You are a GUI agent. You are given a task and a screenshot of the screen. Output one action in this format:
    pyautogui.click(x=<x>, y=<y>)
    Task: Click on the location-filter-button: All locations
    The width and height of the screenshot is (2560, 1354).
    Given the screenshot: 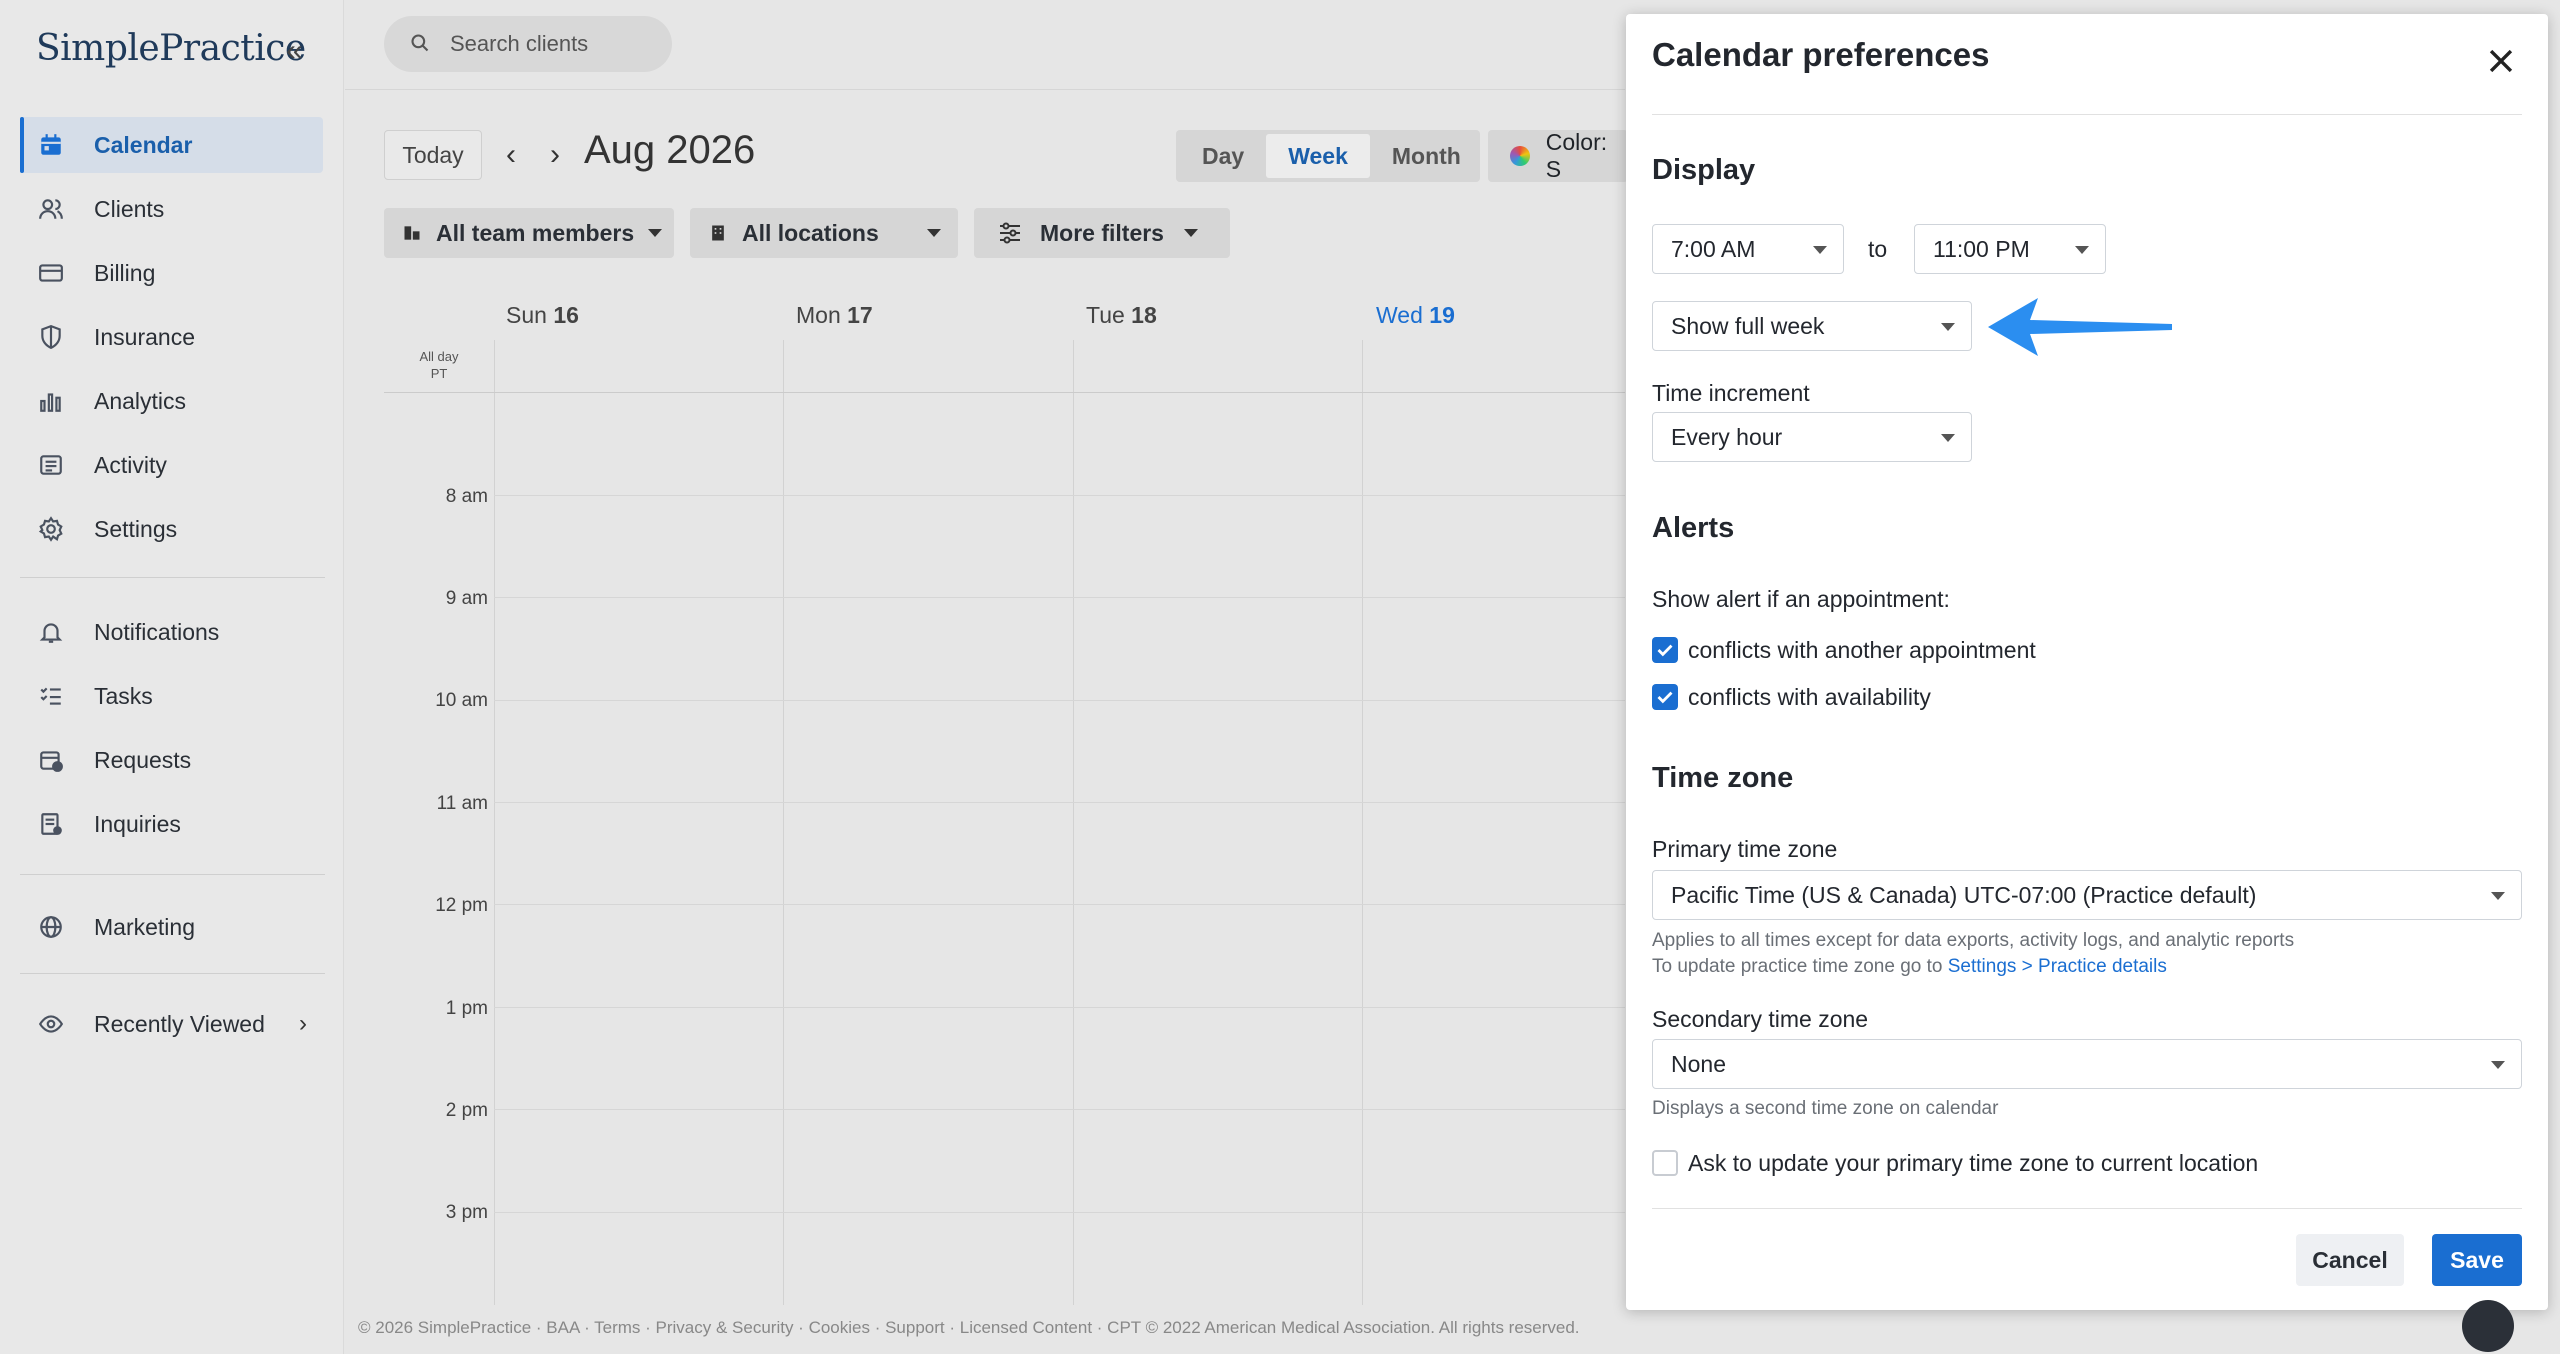 What is the action you would take?
    pyautogui.click(x=824, y=233)
    